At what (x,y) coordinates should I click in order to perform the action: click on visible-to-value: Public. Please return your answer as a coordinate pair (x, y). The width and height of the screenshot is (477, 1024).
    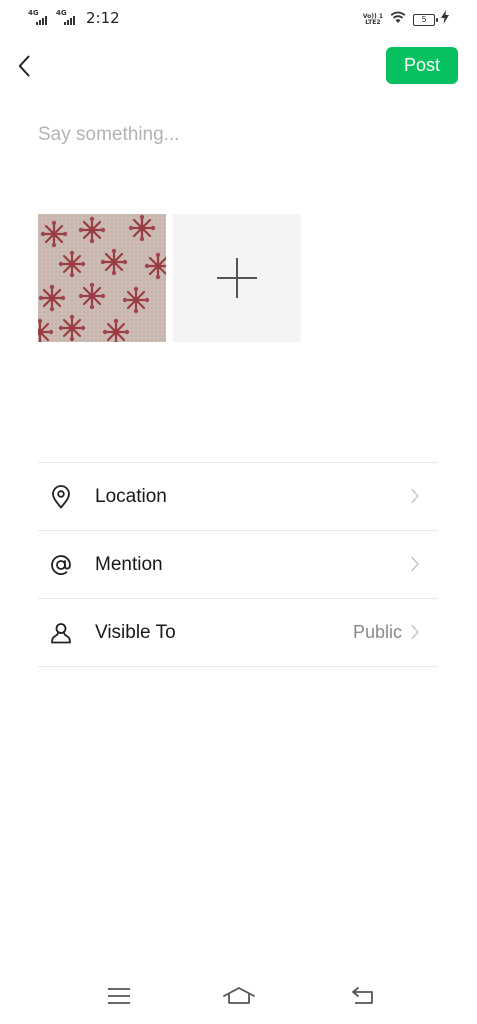
    Looking at the image, I should click on (377, 632).